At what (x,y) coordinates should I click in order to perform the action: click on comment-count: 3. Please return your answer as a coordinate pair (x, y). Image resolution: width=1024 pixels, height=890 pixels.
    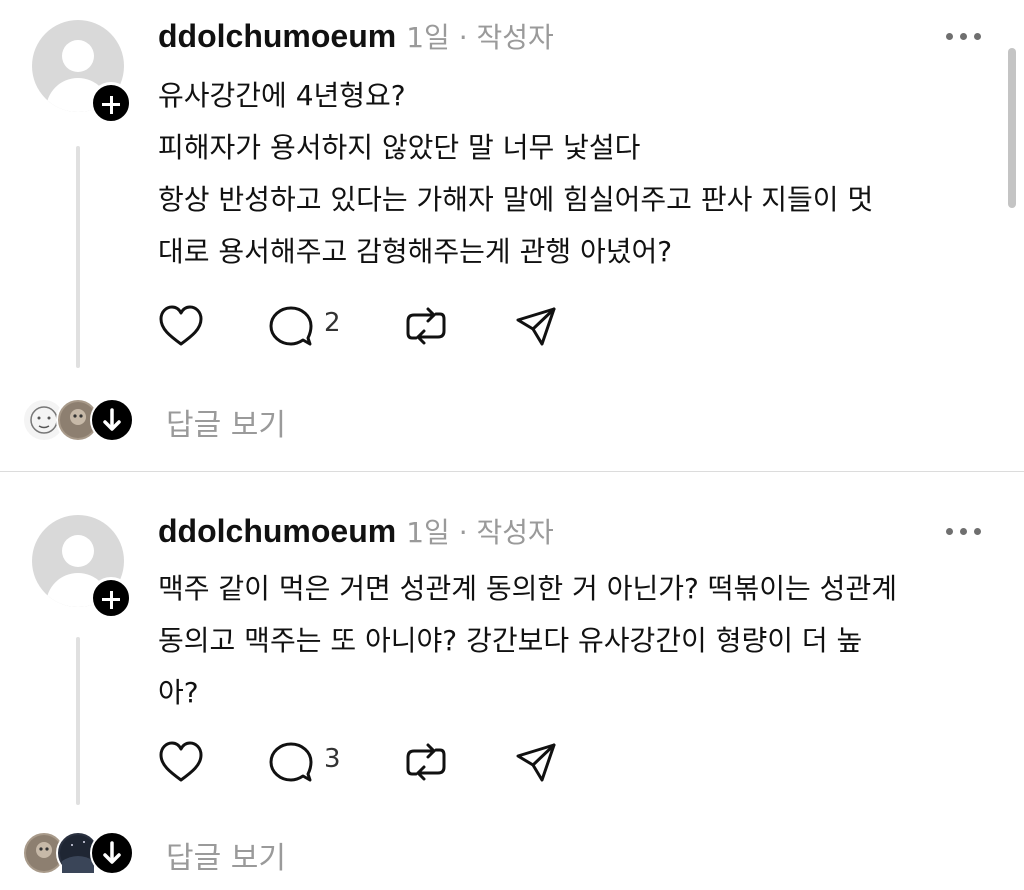
    Looking at the image, I should click on (332, 759).